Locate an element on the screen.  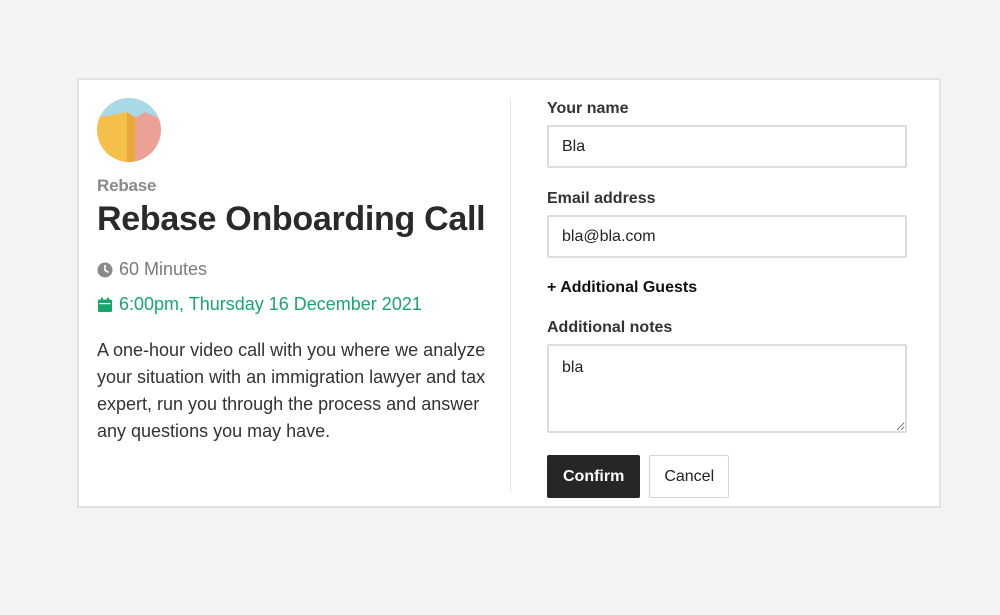
notes-label: Additional notes is located at coordinates (610, 327).